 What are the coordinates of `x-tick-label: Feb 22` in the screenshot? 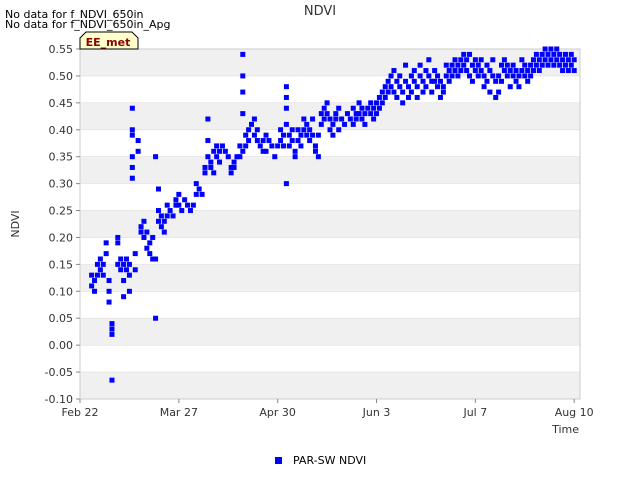 It's located at (80, 412).